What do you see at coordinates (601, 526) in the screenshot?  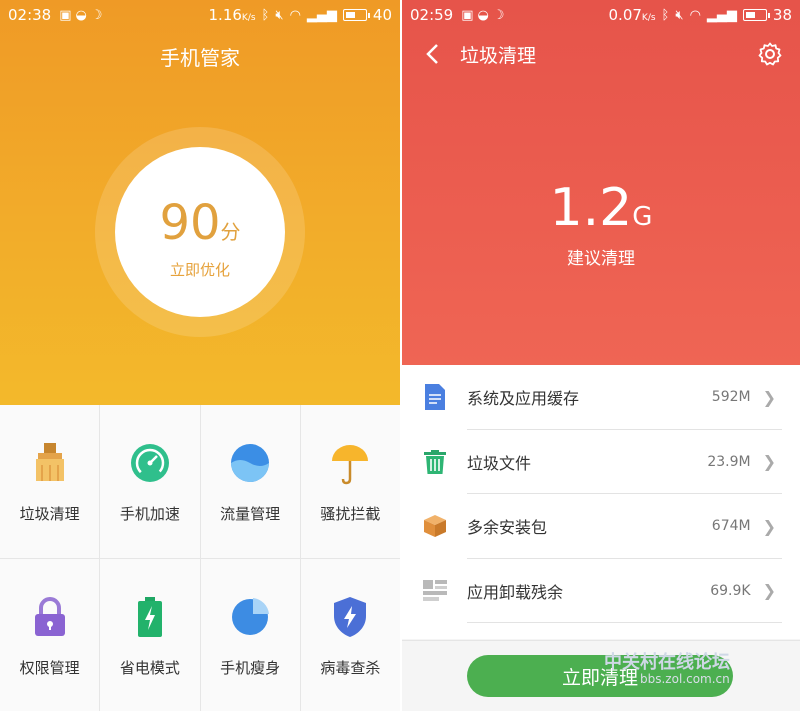 I see `list-item-packages: 多余安装包 674M ❯` at bounding box center [601, 526].